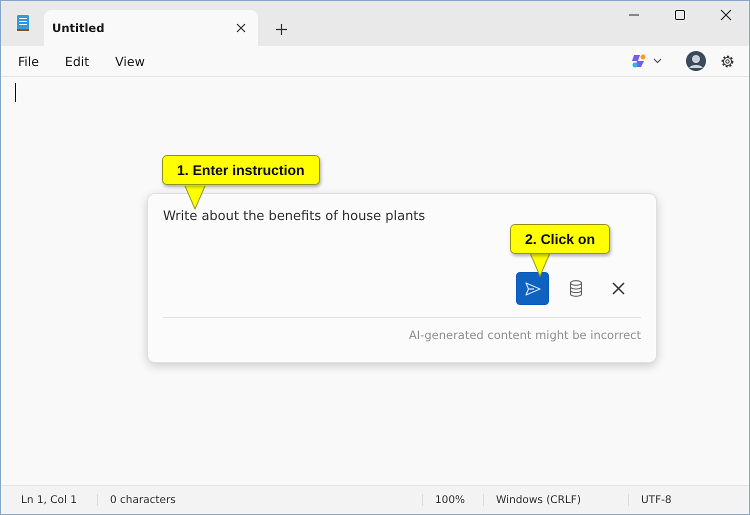 The height and width of the screenshot is (515, 750). Describe the element at coordinates (15, 92) in the screenshot. I see `text-cursor` at that location.